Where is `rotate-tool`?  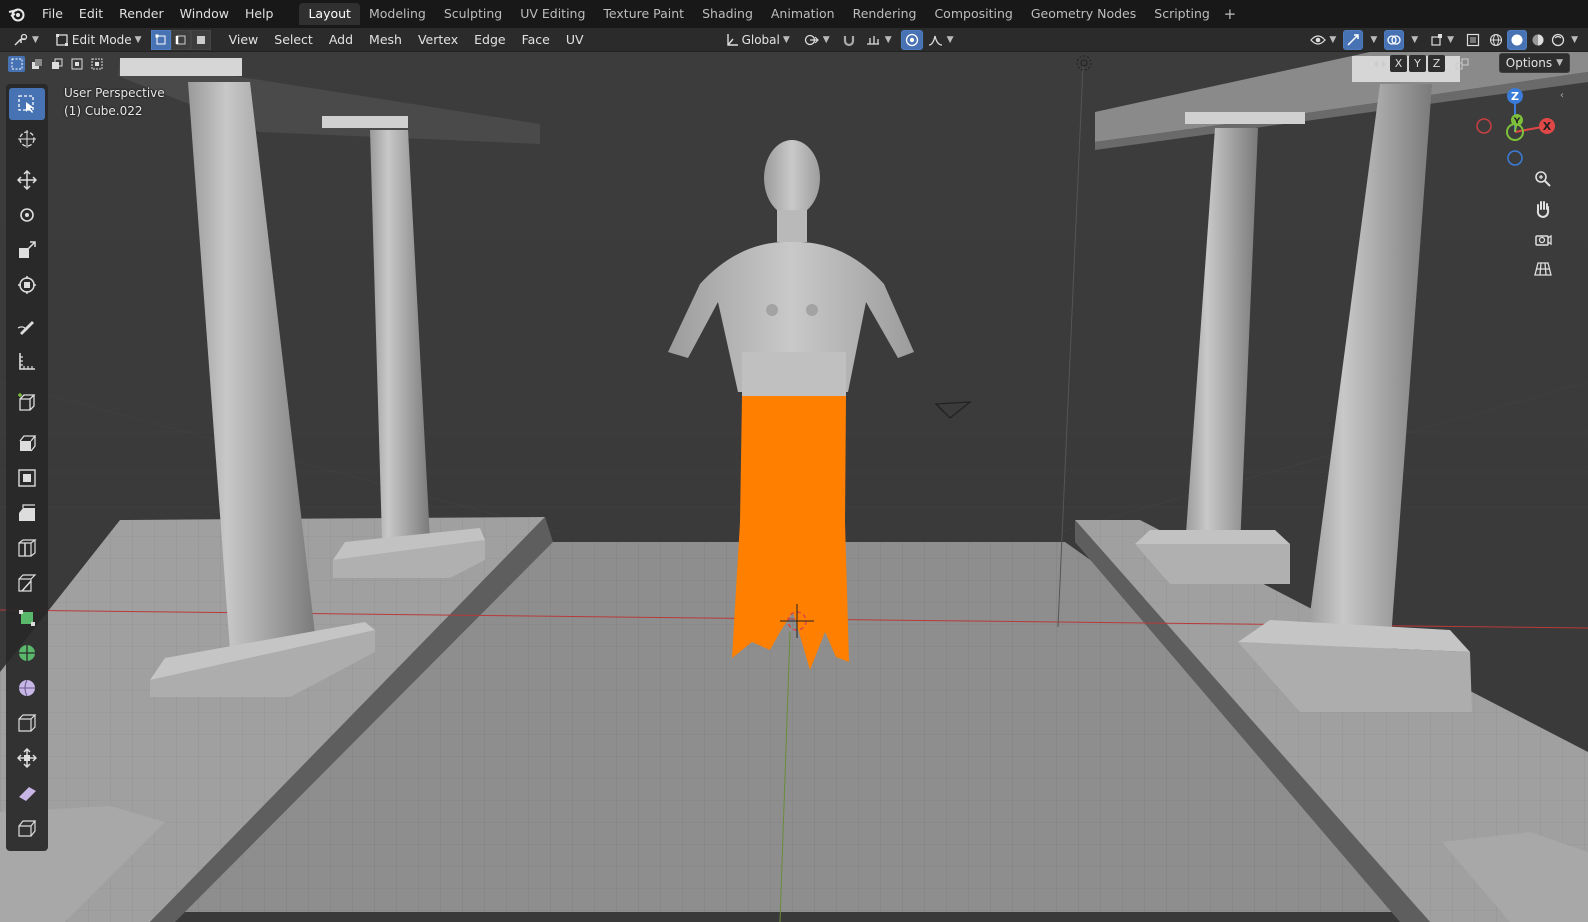 rotate-tool is located at coordinates (27, 215).